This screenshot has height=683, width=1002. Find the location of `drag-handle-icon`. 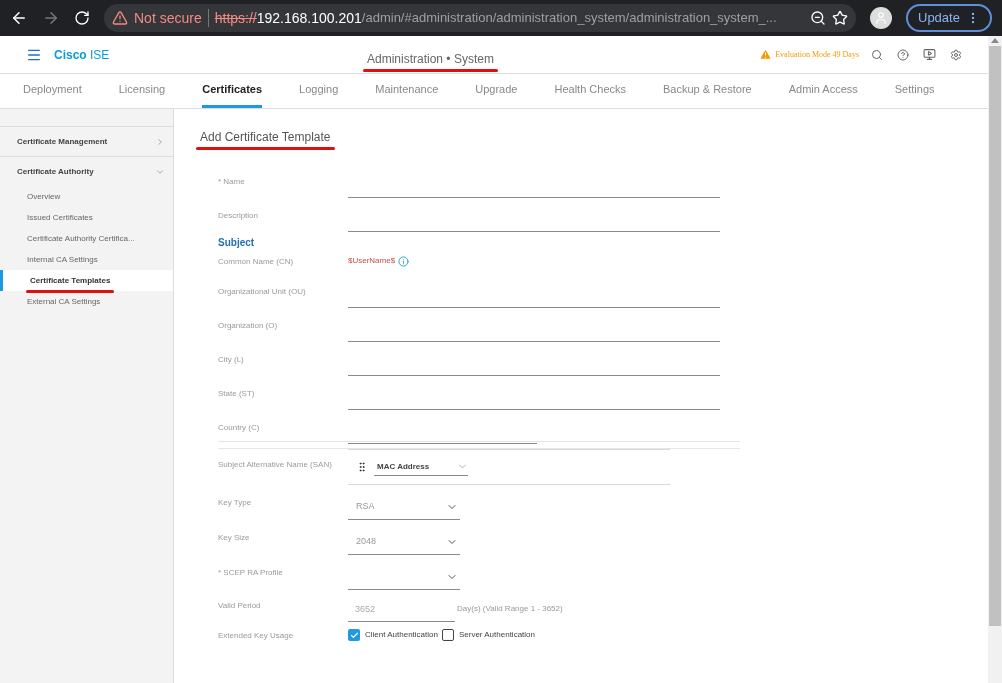

drag-handle-icon is located at coordinates (362, 467).